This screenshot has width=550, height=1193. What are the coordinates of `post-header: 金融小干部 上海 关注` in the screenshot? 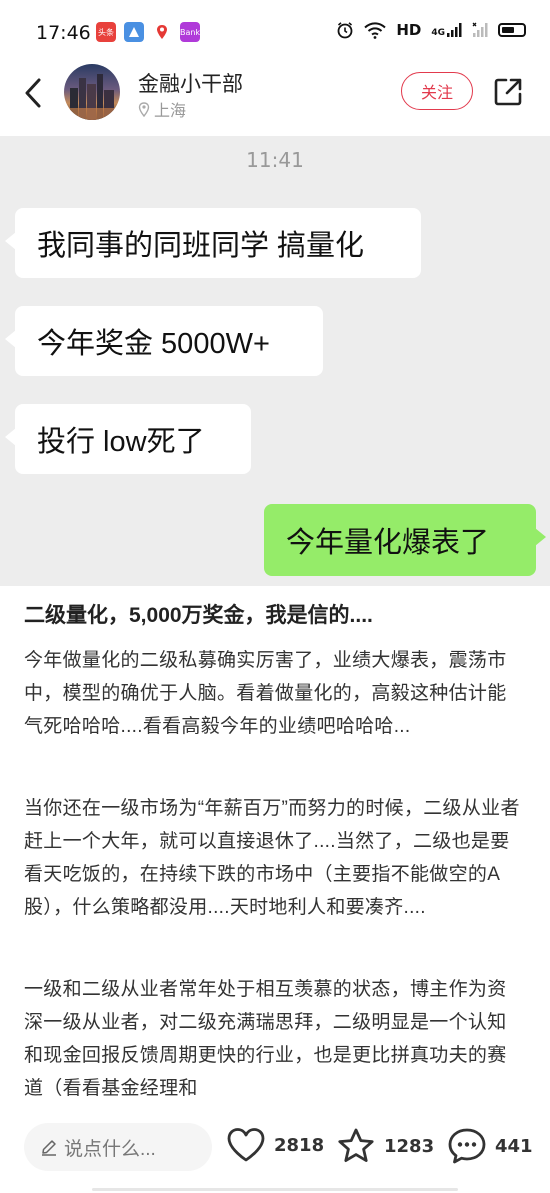 It's located at (275, 99).